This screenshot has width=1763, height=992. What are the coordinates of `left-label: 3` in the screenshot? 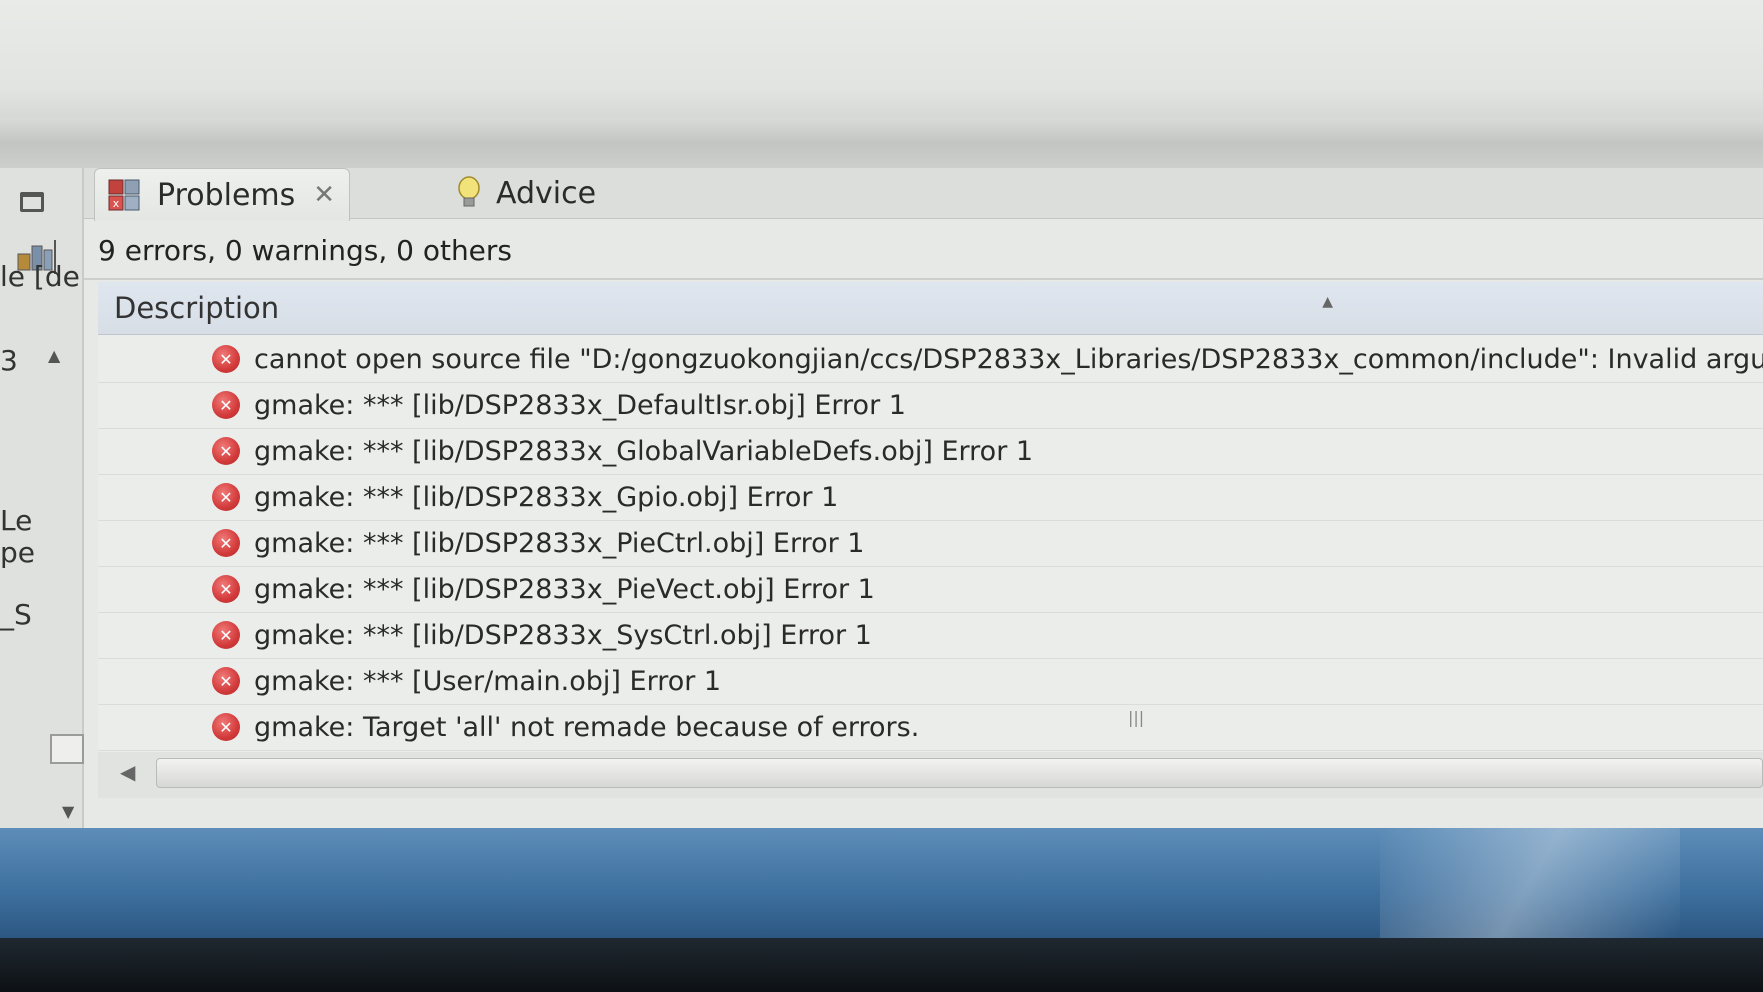 It's located at (9, 360).